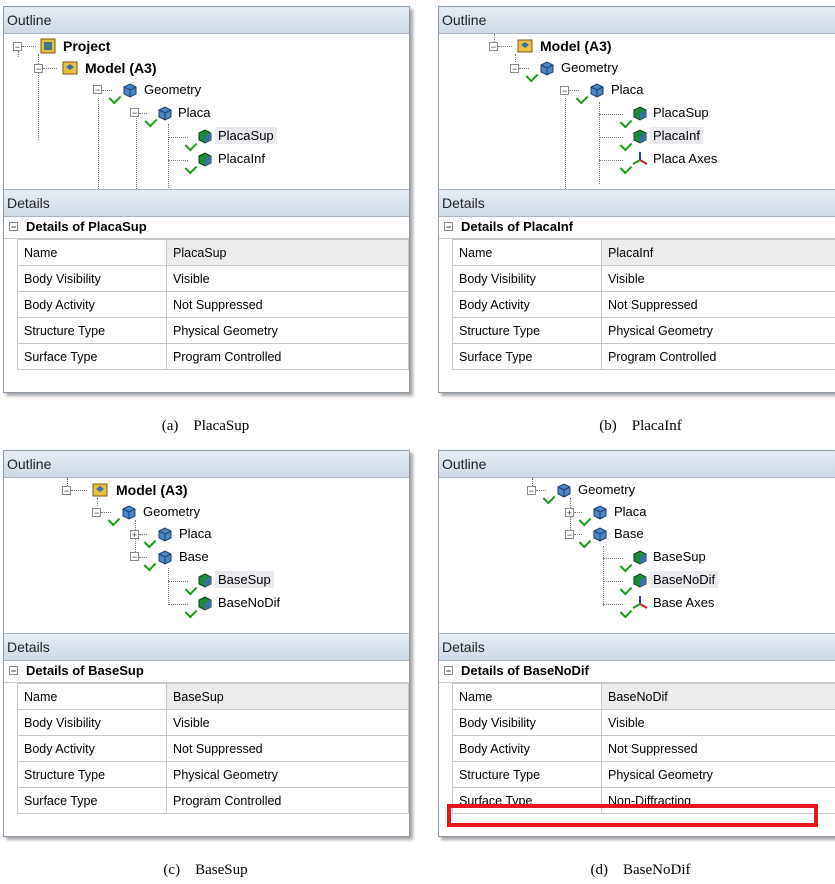 The height and width of the screenshot is (884, 835). Describe the element at coordinates (683, 603) in the screenshot. I see `tree-item-base-axes: Base Axes` at that location.